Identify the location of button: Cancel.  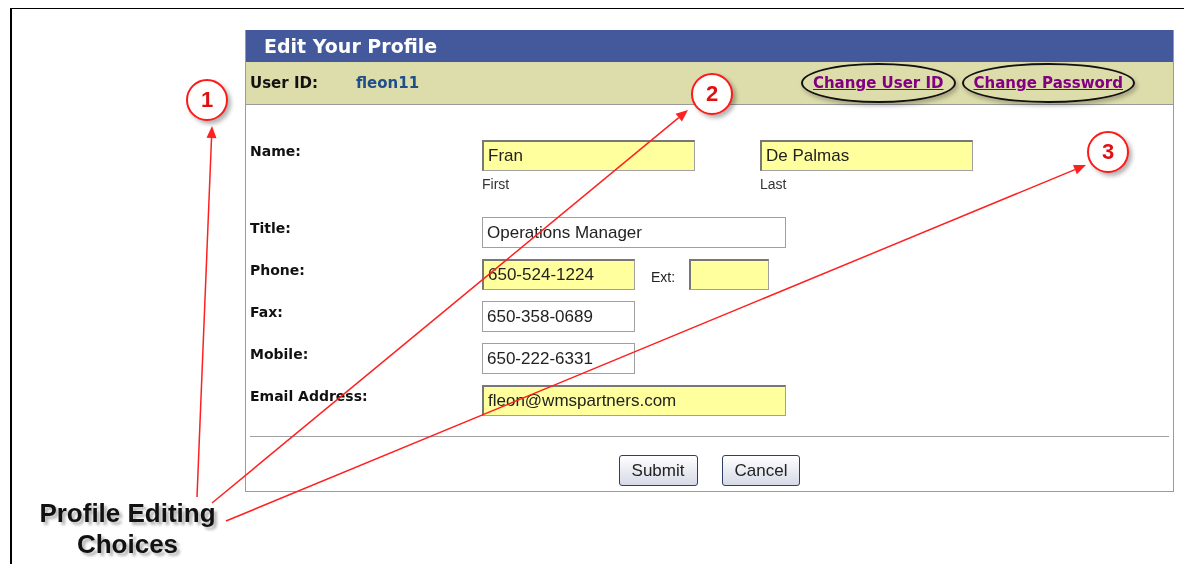
(761, 470).